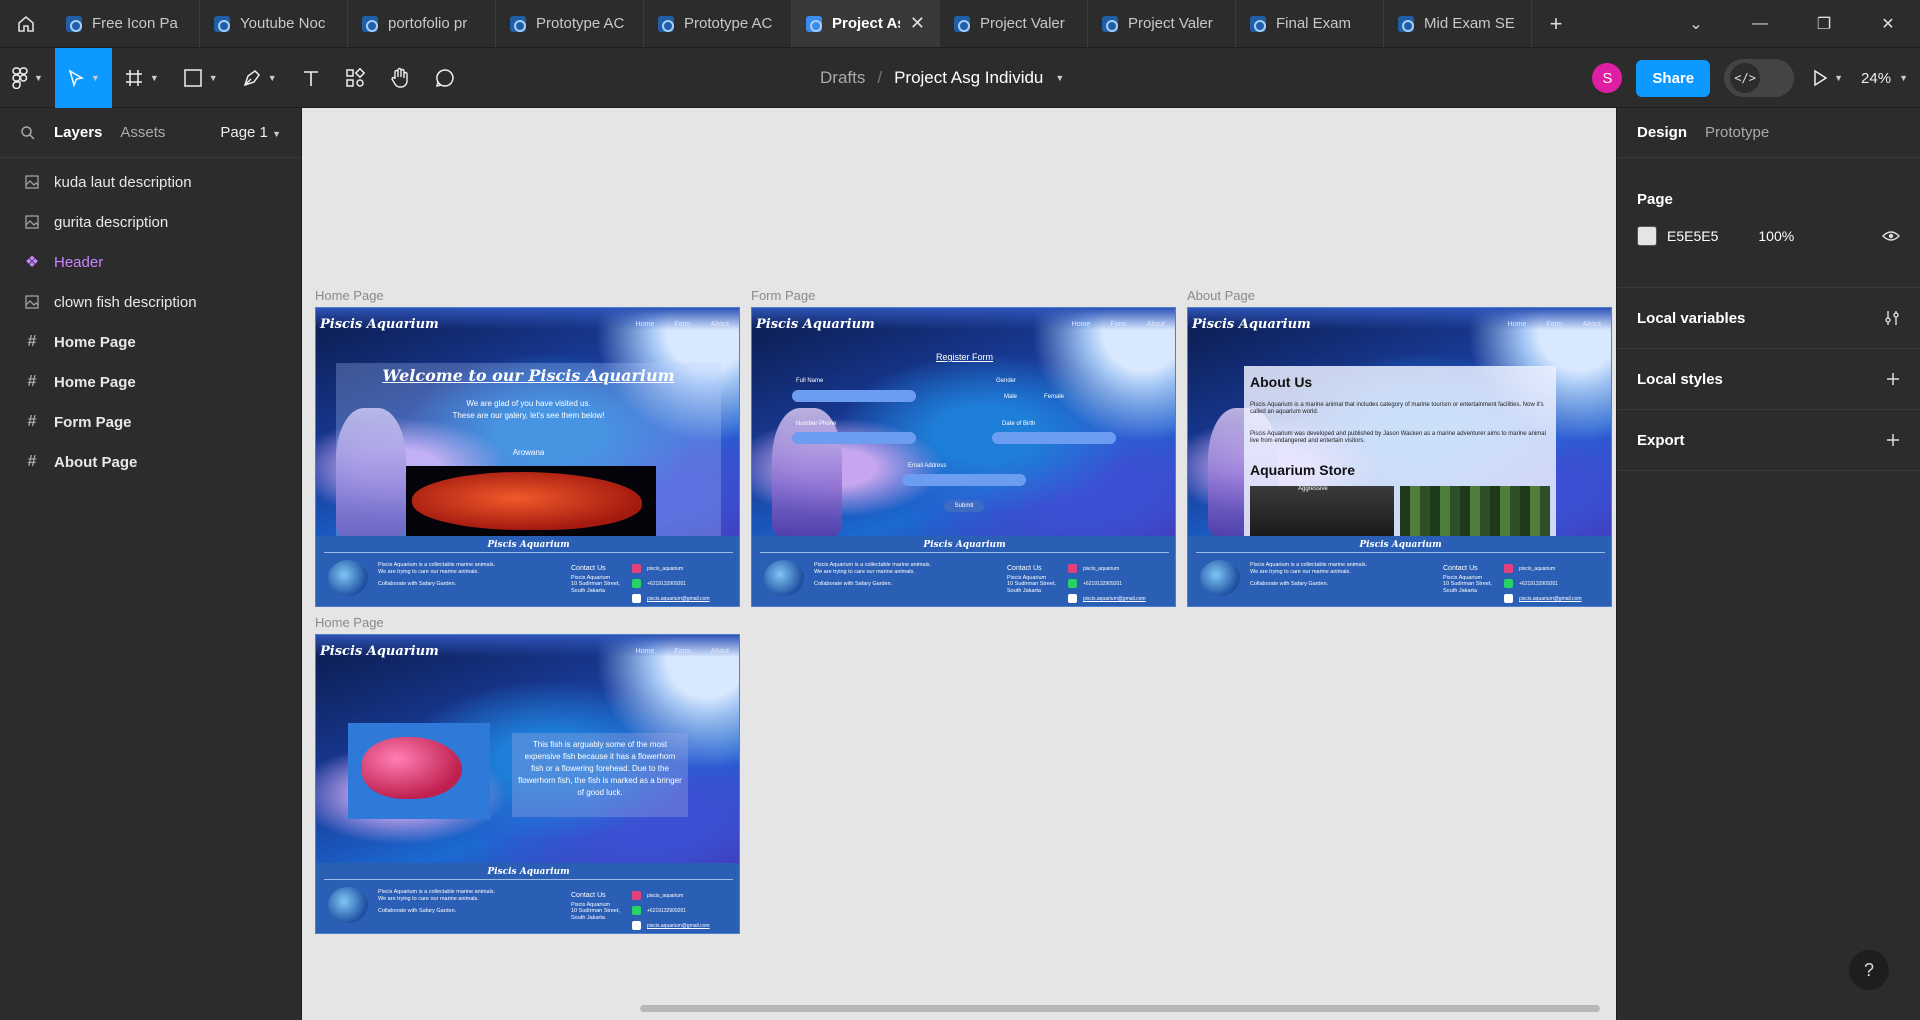  Describe the element at coordinates (349, 622) in the screenshot. I see `frame-label-home-page-2: Home Page` at that location.